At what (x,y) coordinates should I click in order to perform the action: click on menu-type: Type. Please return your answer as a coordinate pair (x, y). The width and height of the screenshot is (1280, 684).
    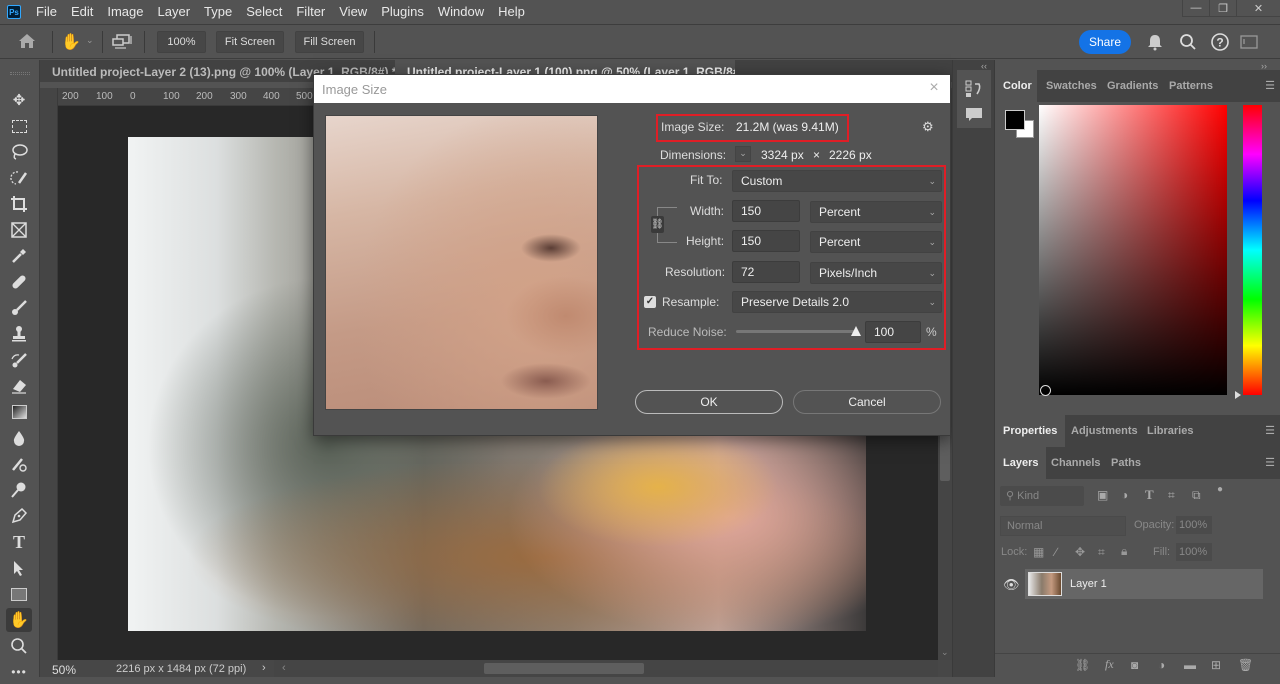
    Looking at the image, I should click on (218, 12).